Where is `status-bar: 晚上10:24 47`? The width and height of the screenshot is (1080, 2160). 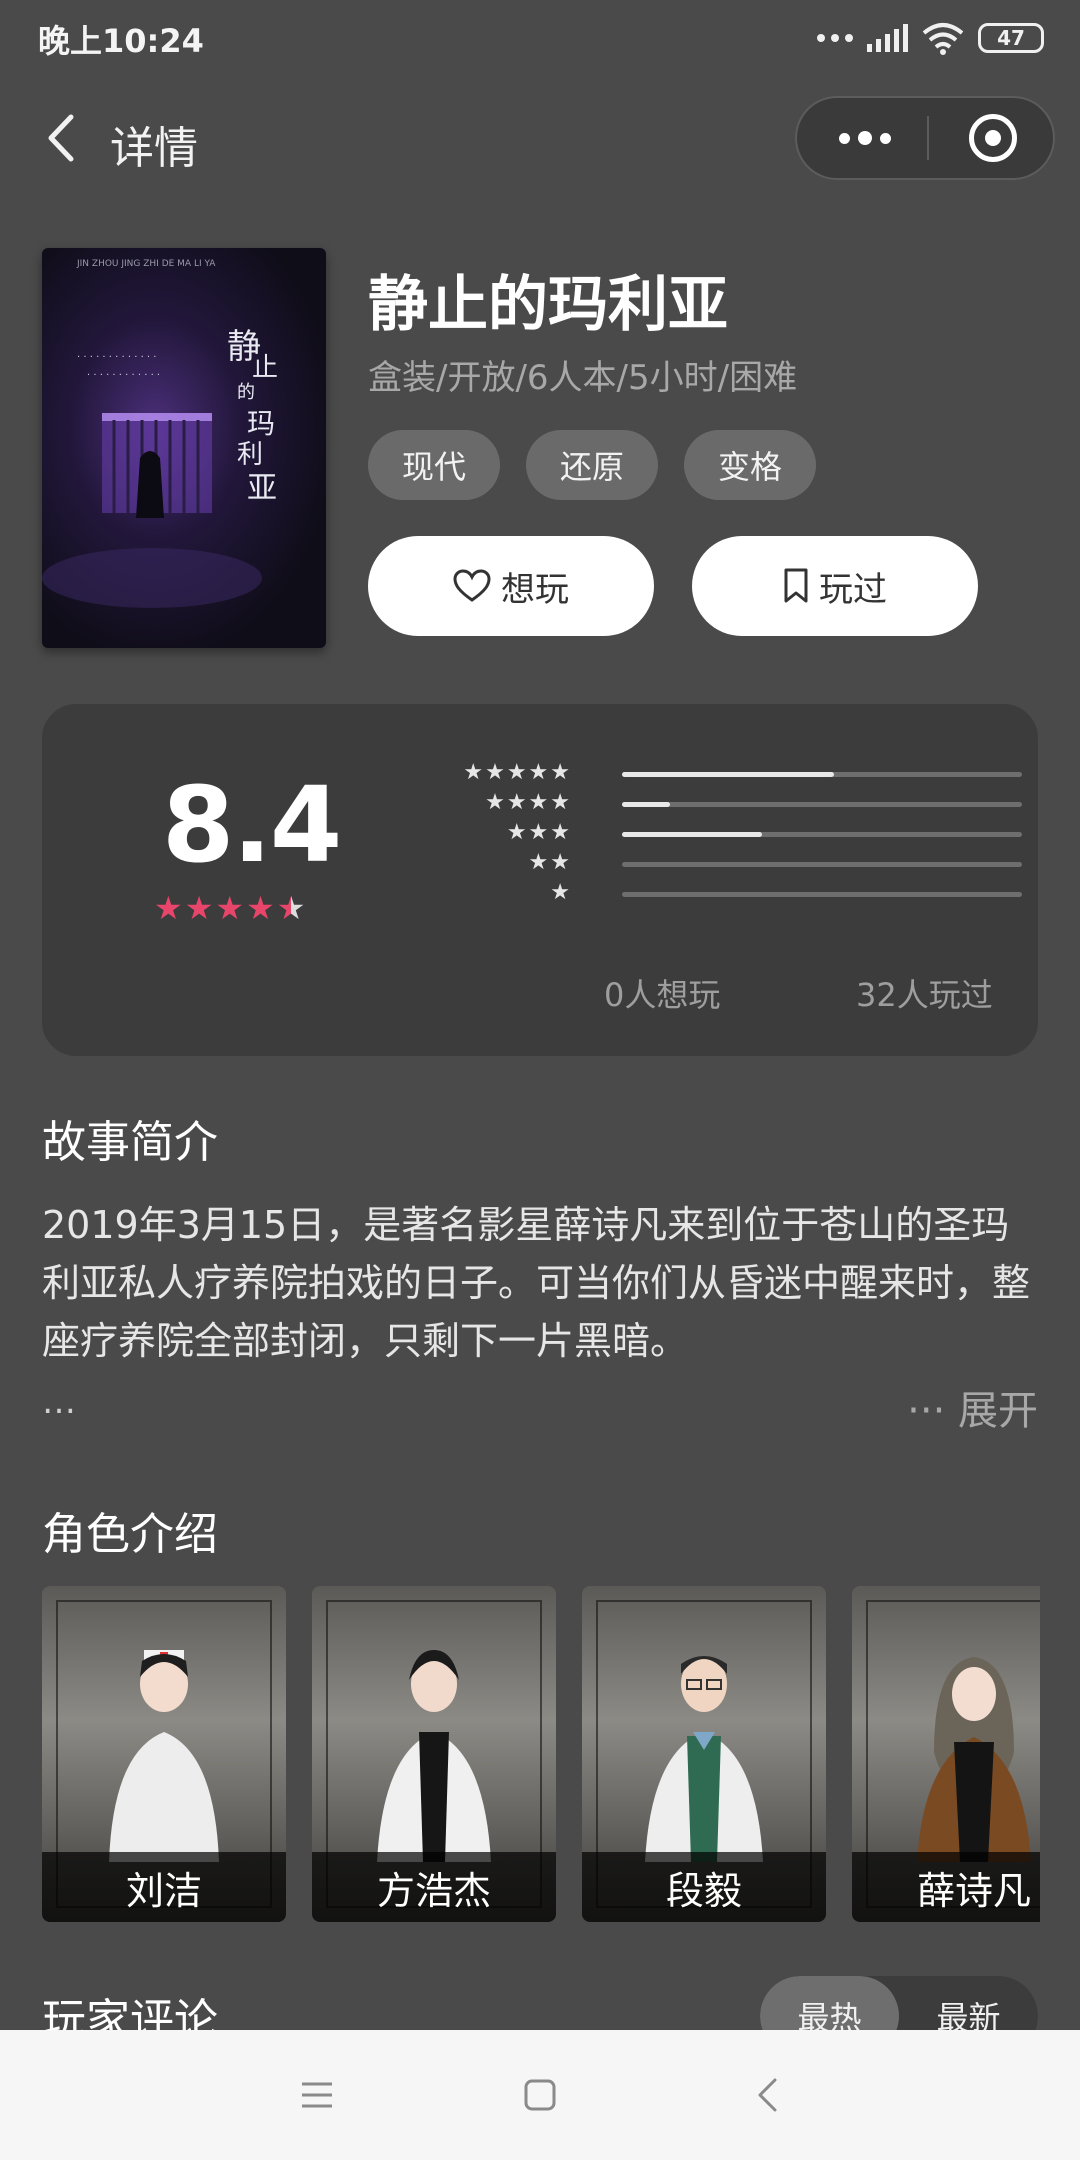
status-bar: 晚上10:24 47 is located at coordinates (540, 38).